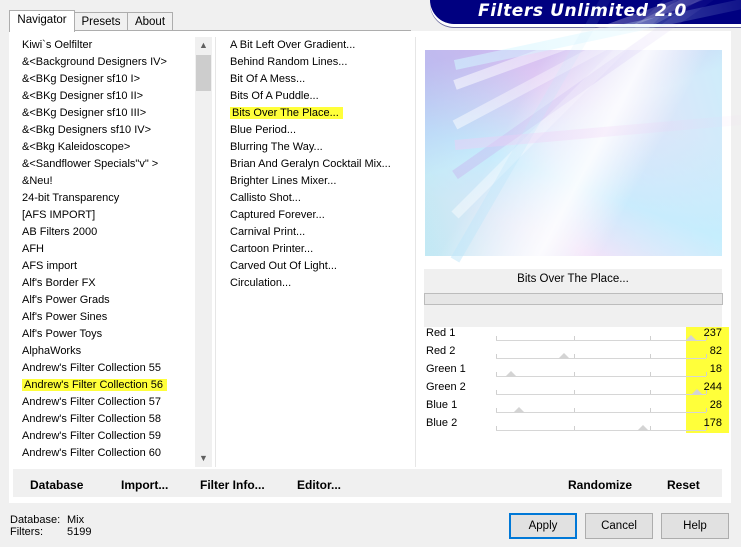  What do you see at coordinates (619, 526) in the screenshot?
I see `cancel-button: Cancel` at bounding box center [619, 526].